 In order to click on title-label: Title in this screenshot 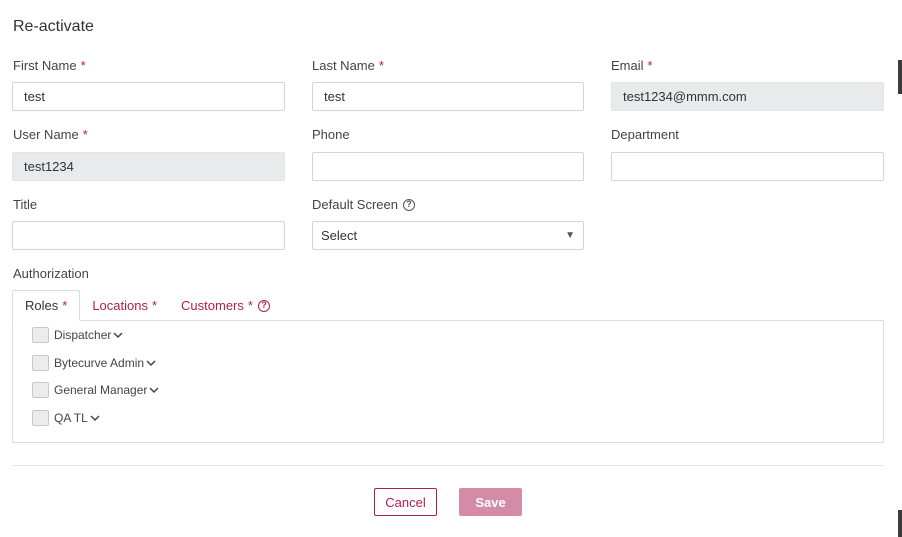, I will do `click(25, 204)`.